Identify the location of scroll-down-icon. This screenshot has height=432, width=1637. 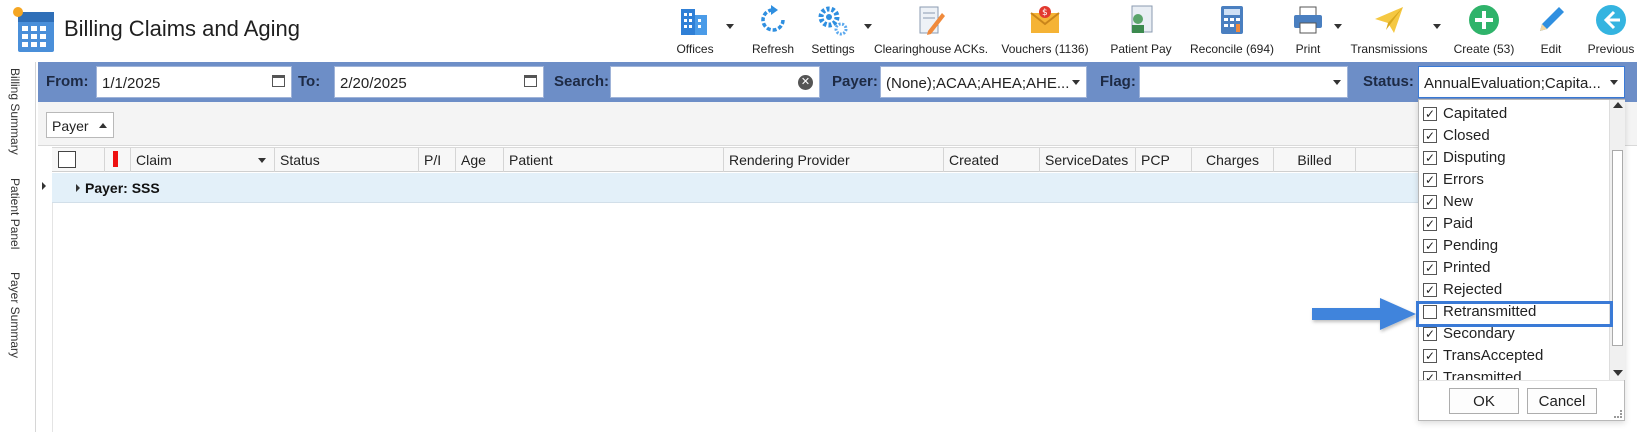
(1618, 373).